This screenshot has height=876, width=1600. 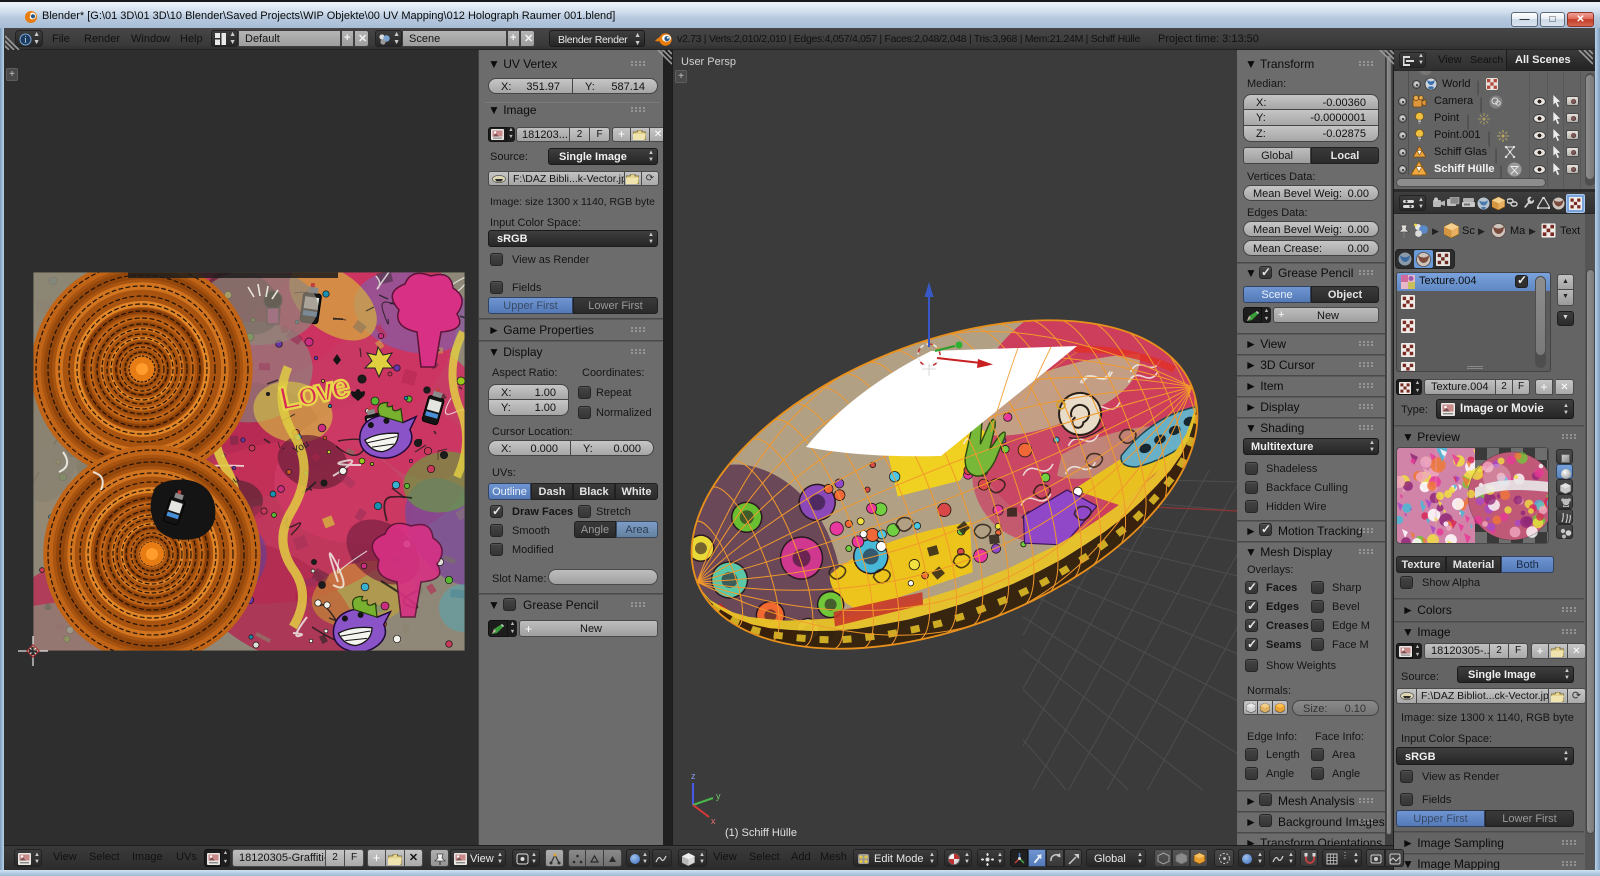 What do you see at coordinates (713, 821) in the screenshot?
I see `svg-text: x` at bounding box center [713, 821].